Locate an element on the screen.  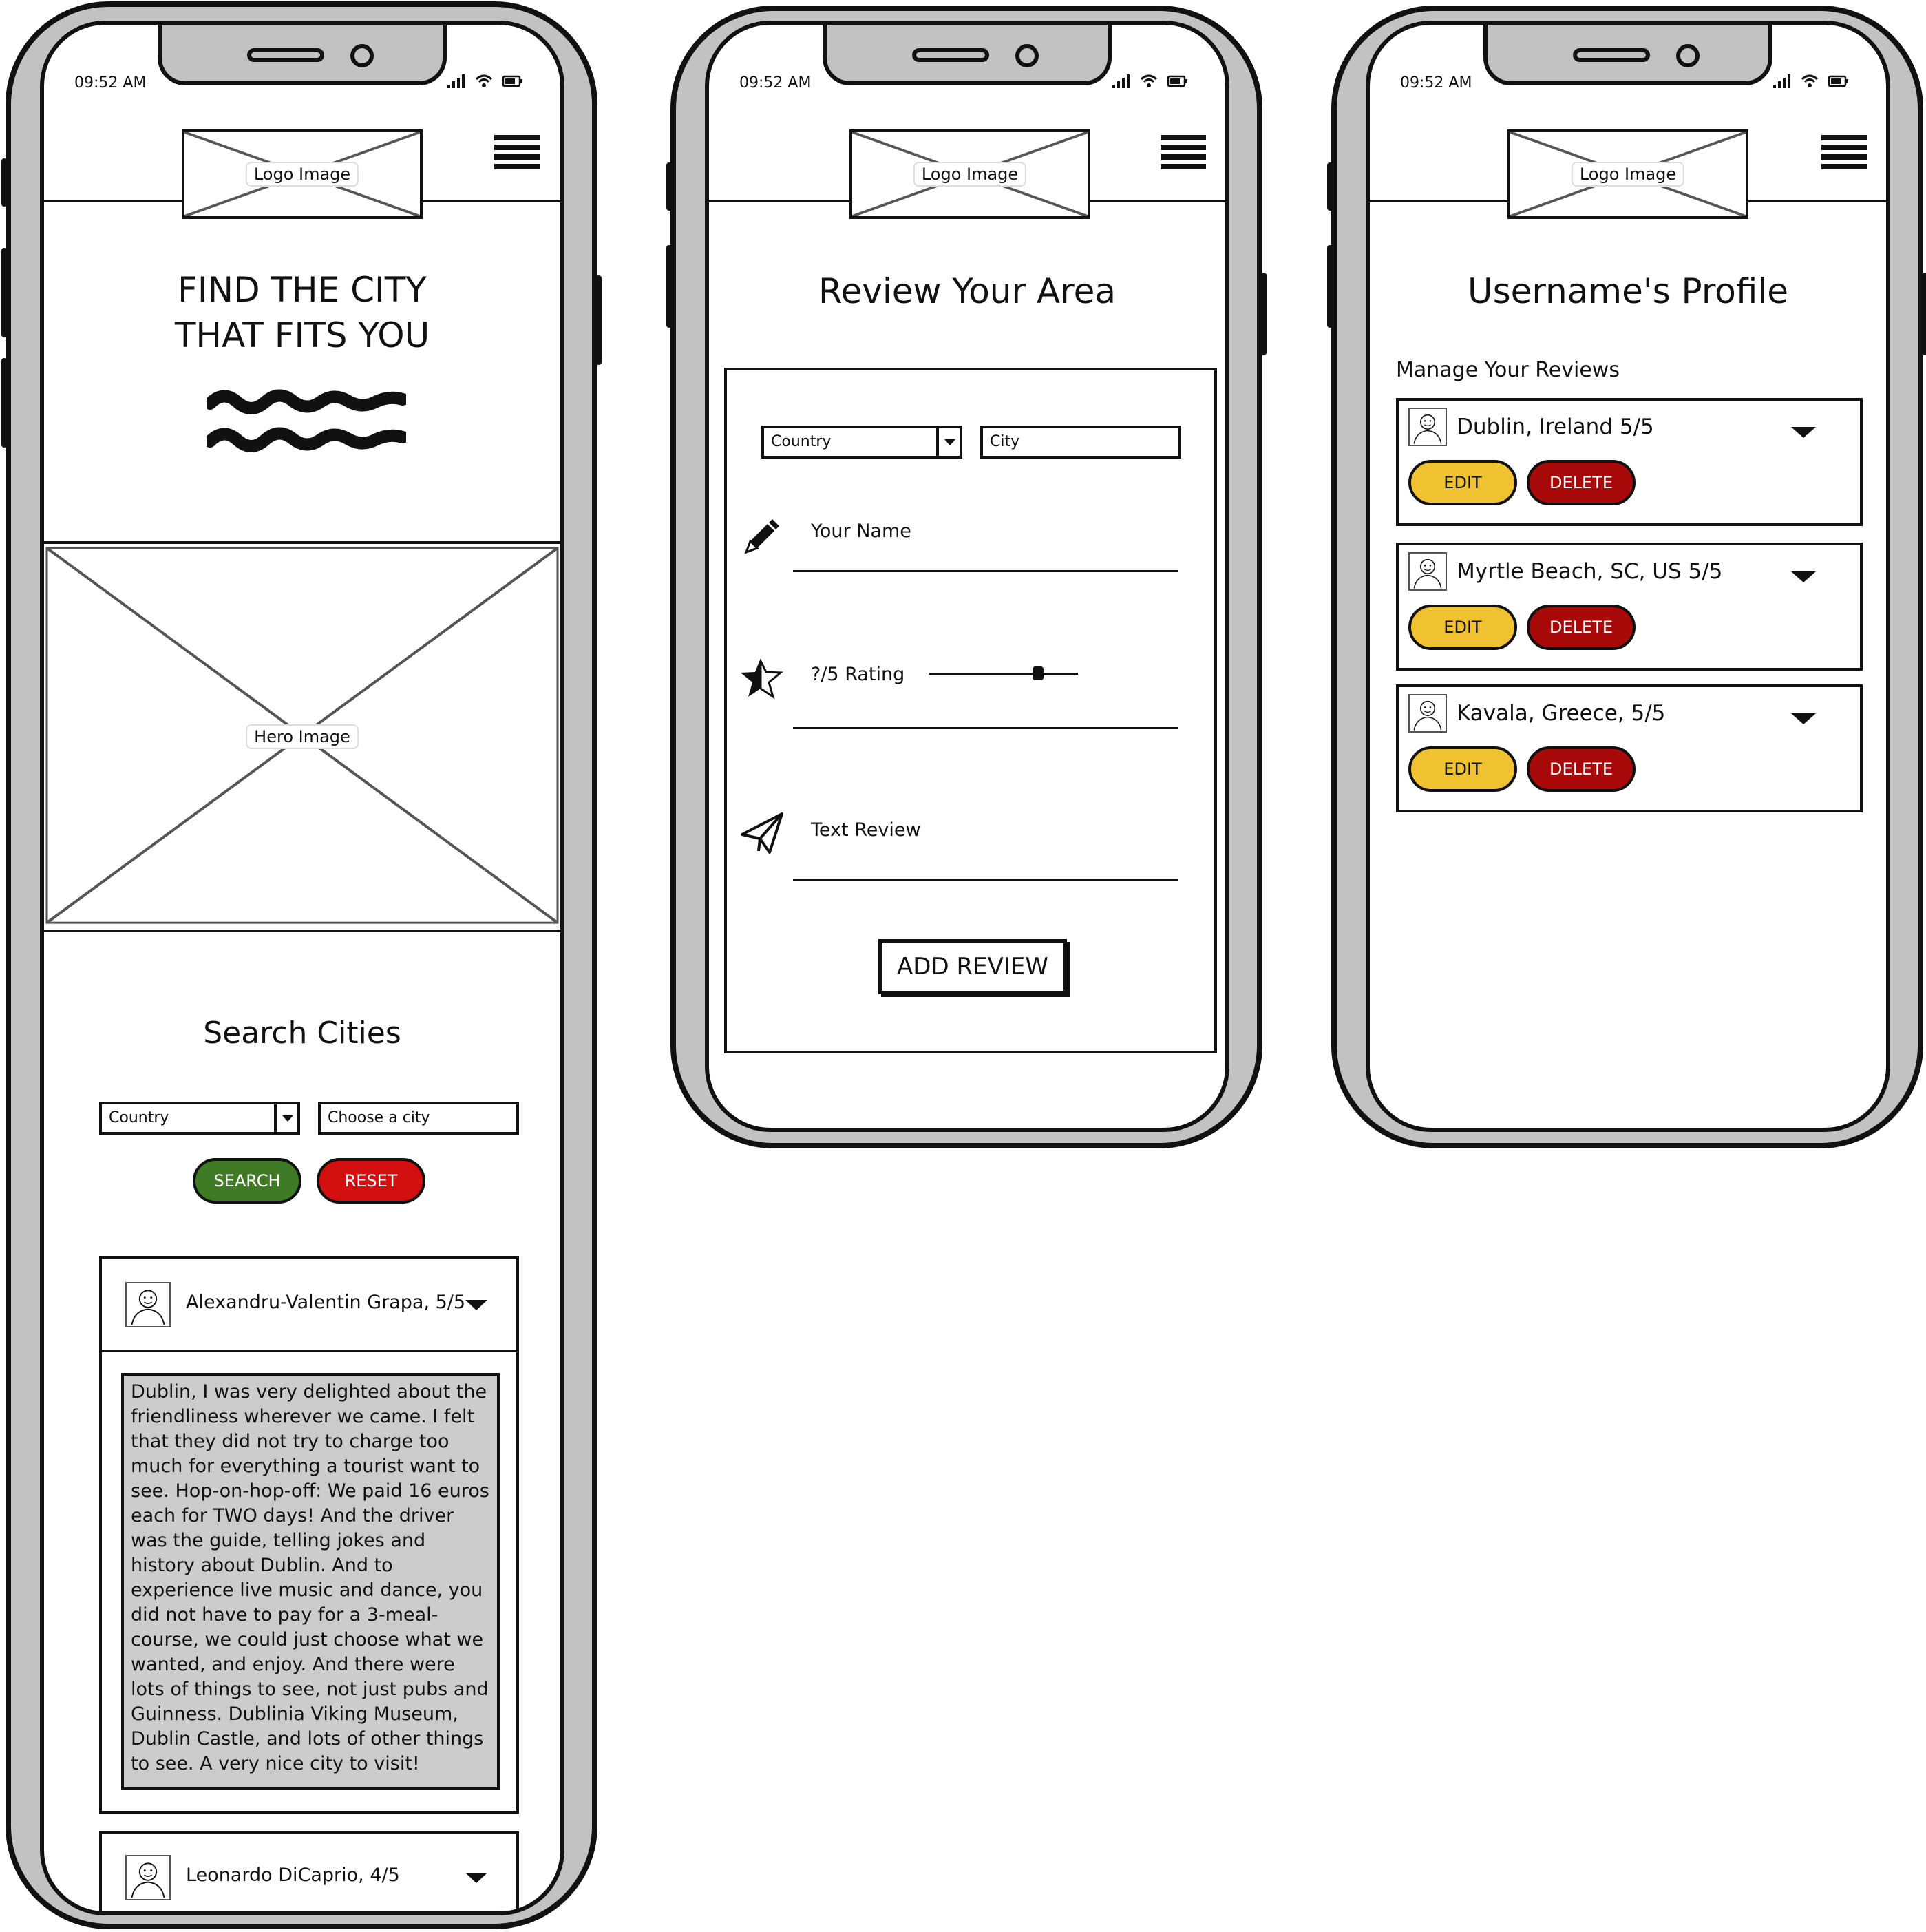
hero-title-line2: THAT FITS YOU is located at coordinates (302, 335).